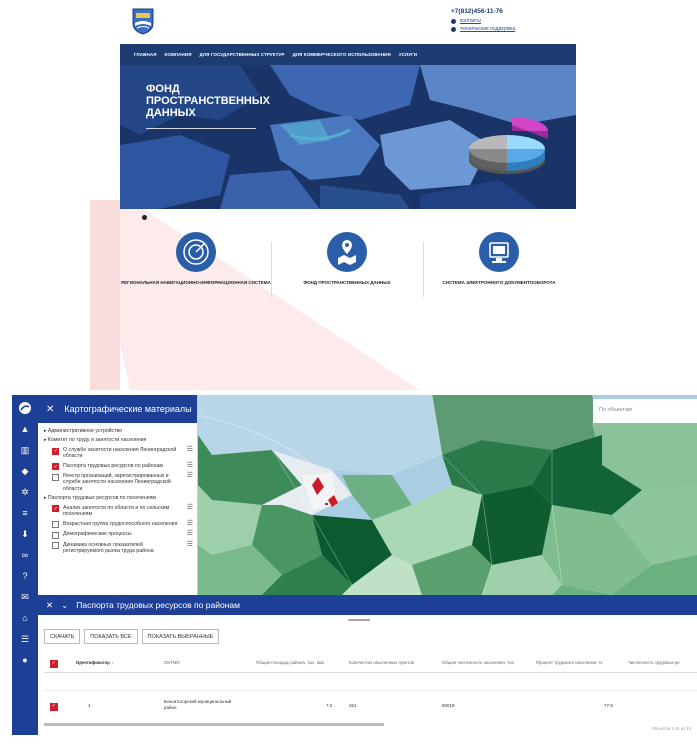 Image resolution: width=697 pixels, height=755 pixels. Describe the element at coordinates (25, 534) in the screenshot. I see `download-icon: ⬇` at that location.